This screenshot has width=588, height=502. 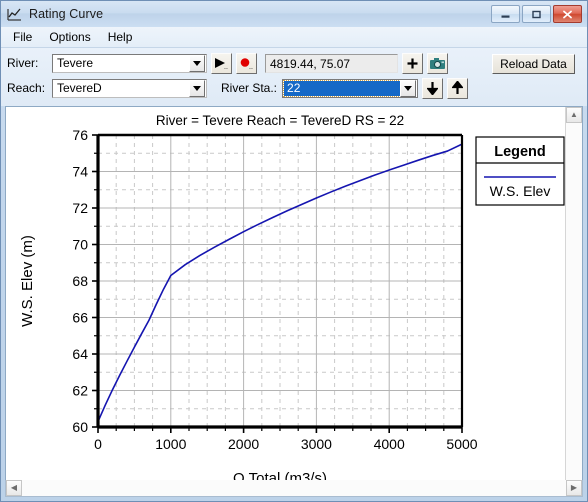 I want to click on scroll-right-arrow: ▶, so click(x=574, y=487).